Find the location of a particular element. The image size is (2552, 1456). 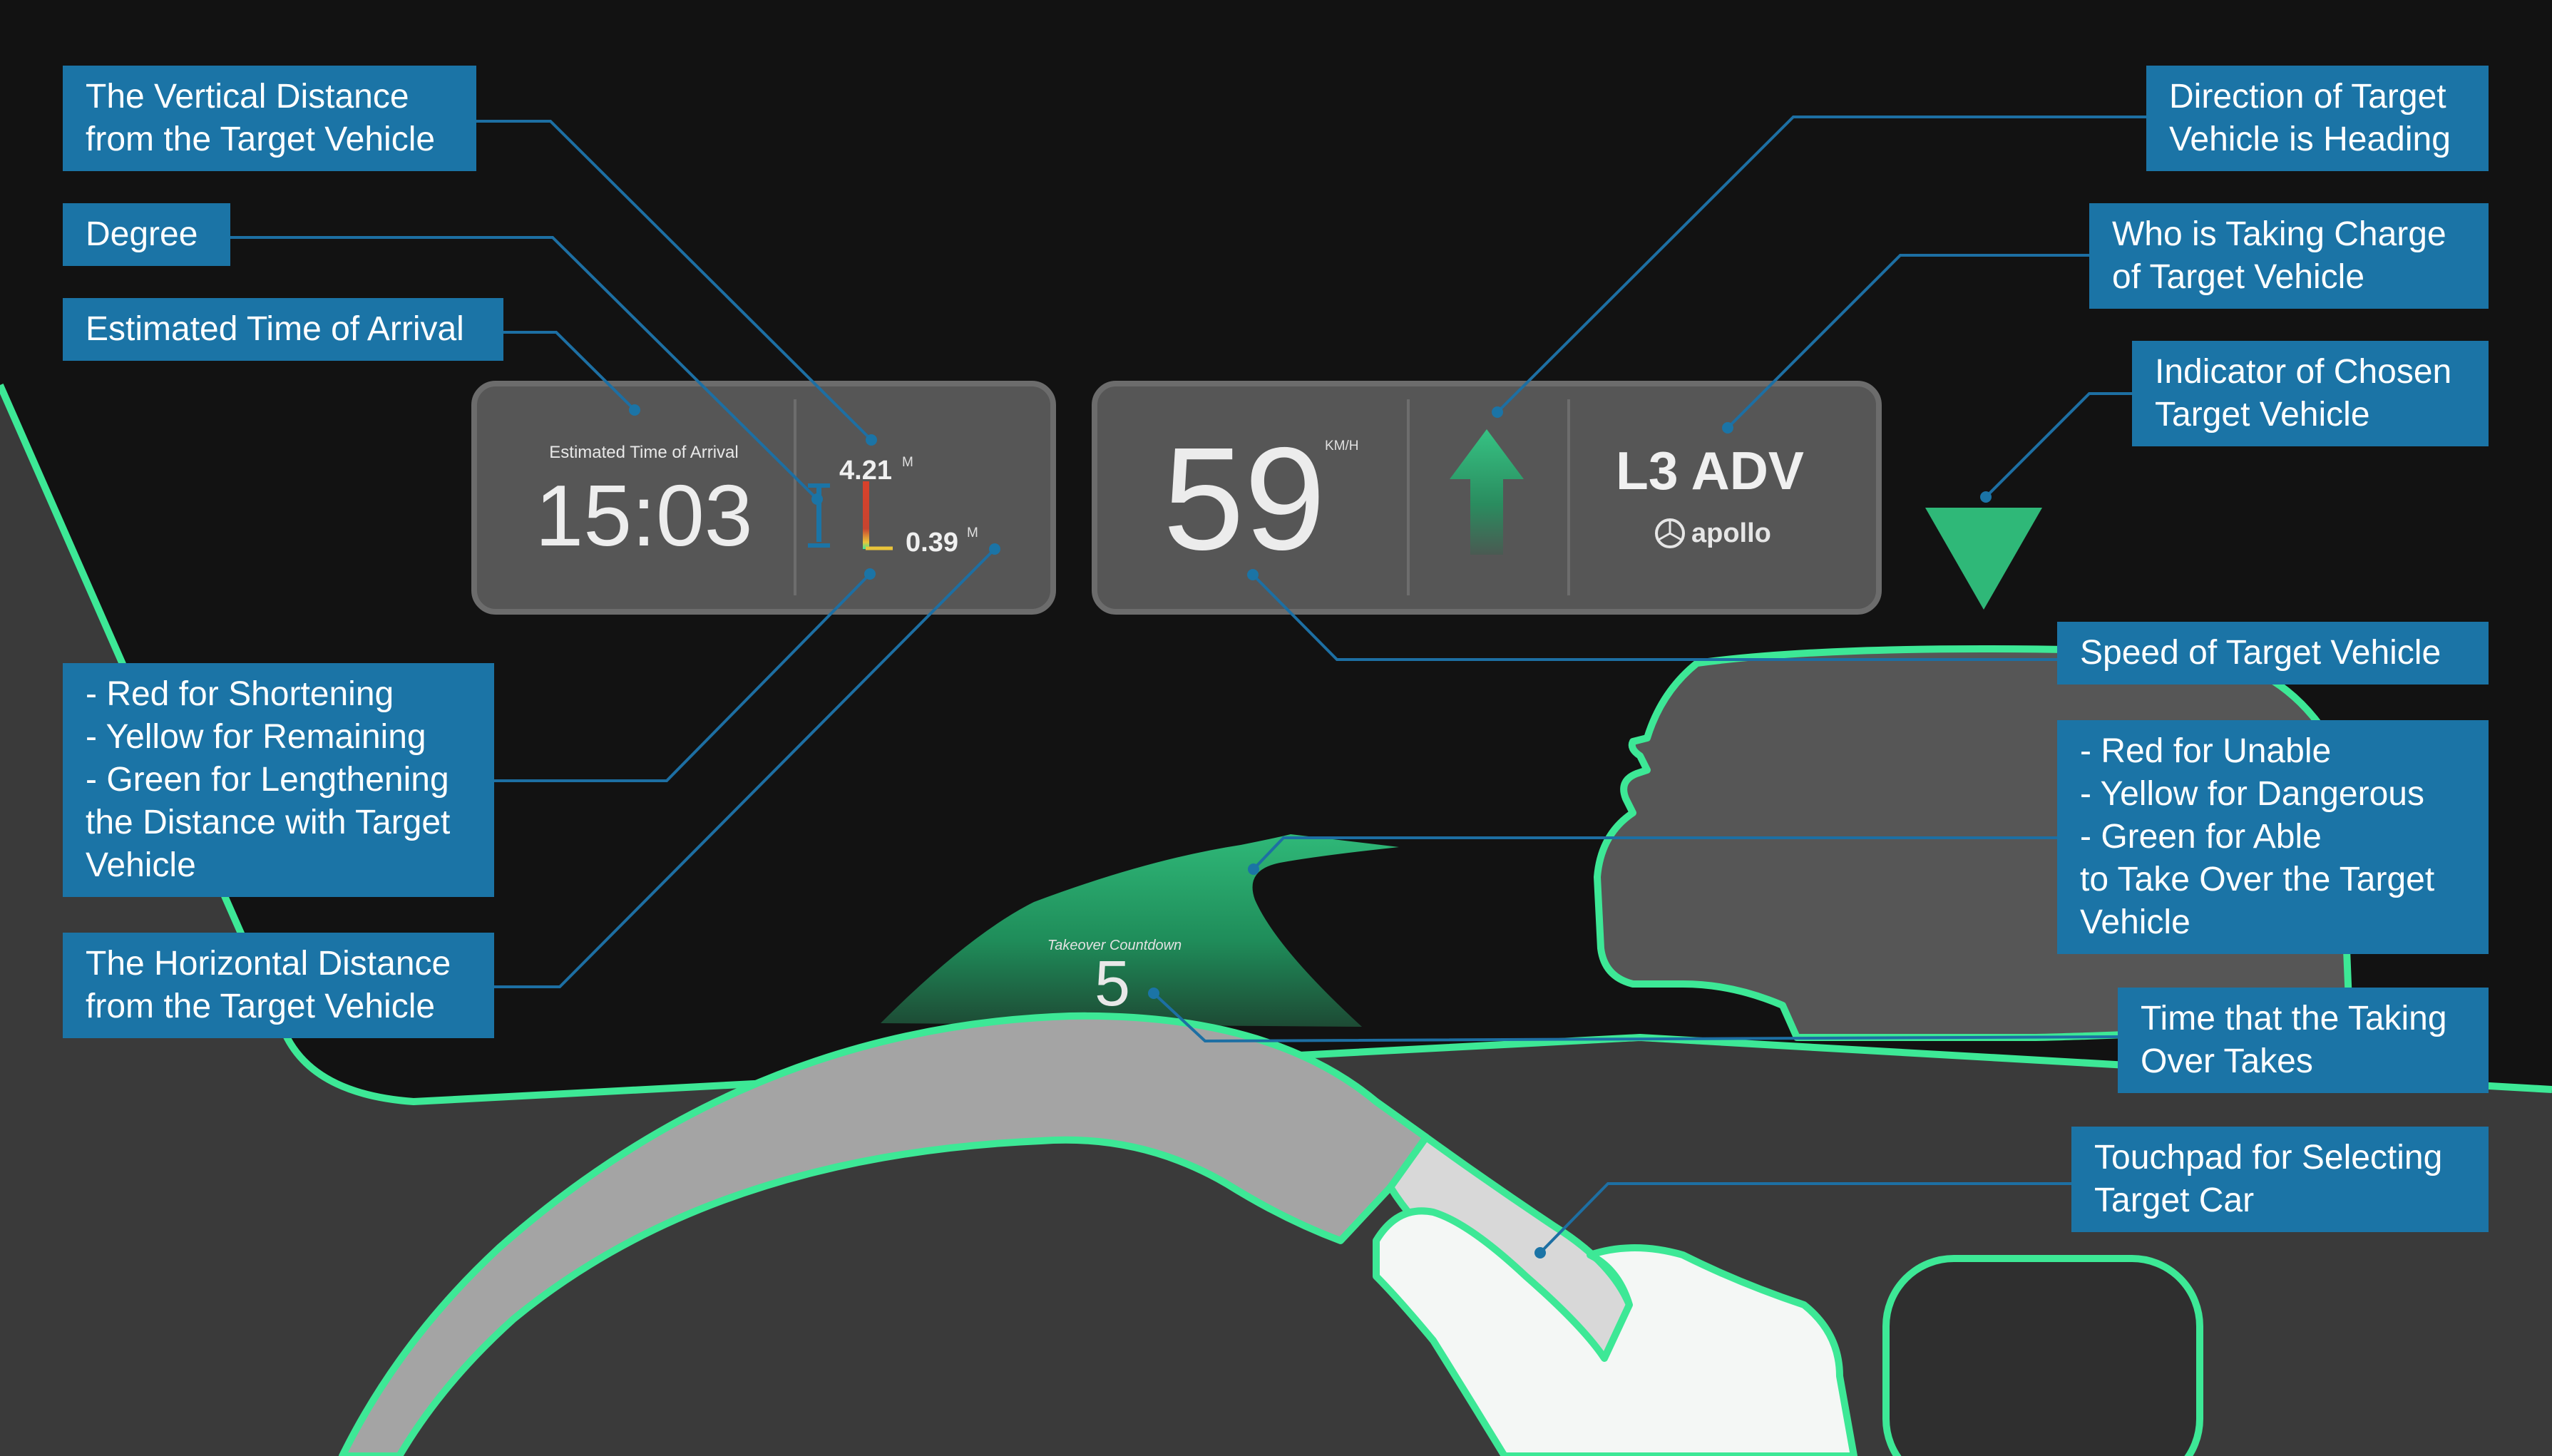

vertical-distance-value: 4.21 is located at coordinates (865, 471).